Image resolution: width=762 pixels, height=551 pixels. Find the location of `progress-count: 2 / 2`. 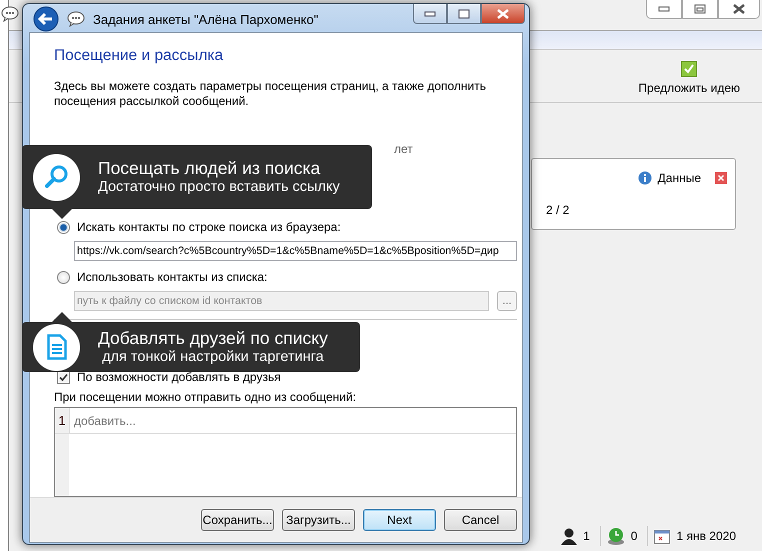

progress-count: 2 / 2 is located at coordinates (558, 210).